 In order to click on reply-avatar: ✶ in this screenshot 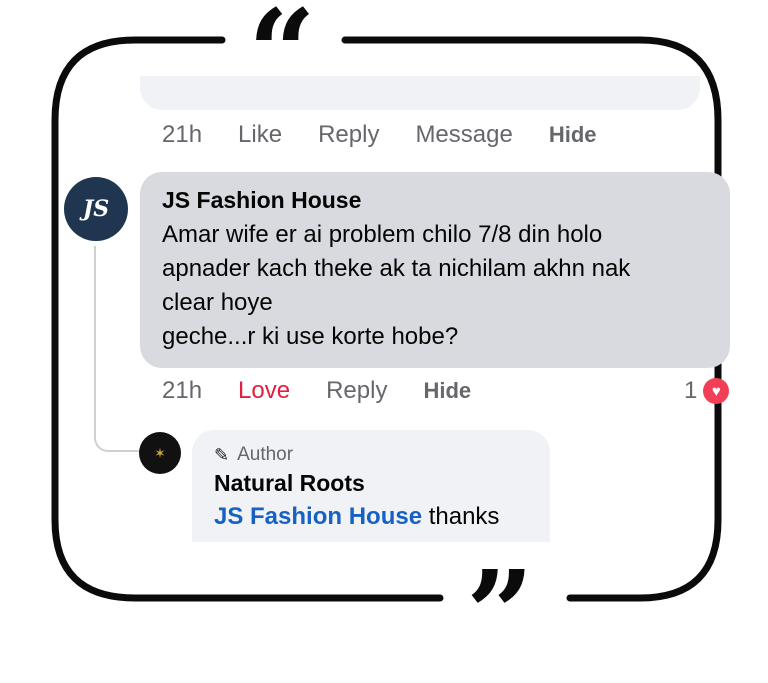, I will do `click(160, 453)`.